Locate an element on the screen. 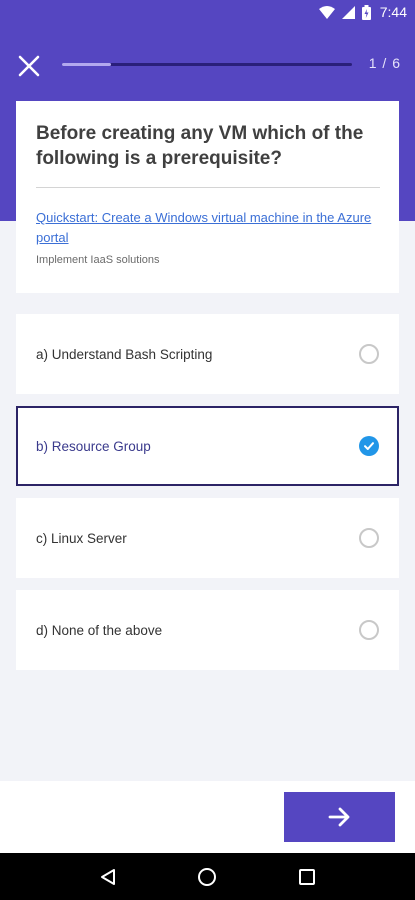 This screenshot has height=900, width=415. nav-home-button is located at coordinates (207, 877).